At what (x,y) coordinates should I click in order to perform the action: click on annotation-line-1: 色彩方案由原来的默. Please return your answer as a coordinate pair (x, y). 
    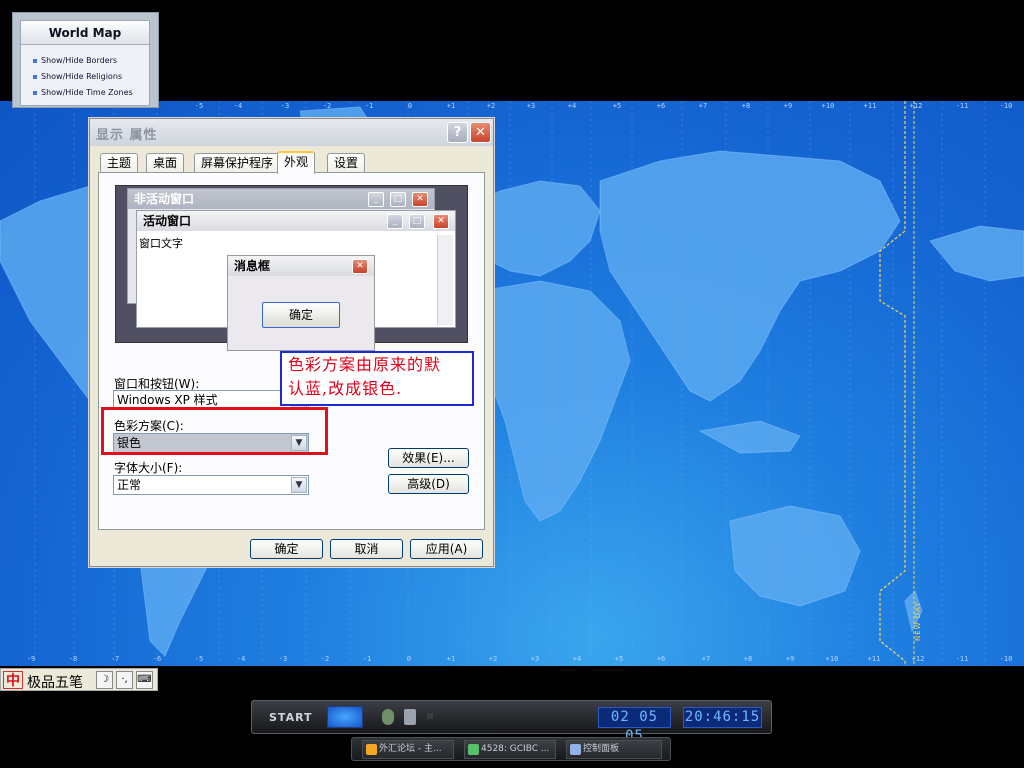
    Looking at the image, I should click on (365, 364).